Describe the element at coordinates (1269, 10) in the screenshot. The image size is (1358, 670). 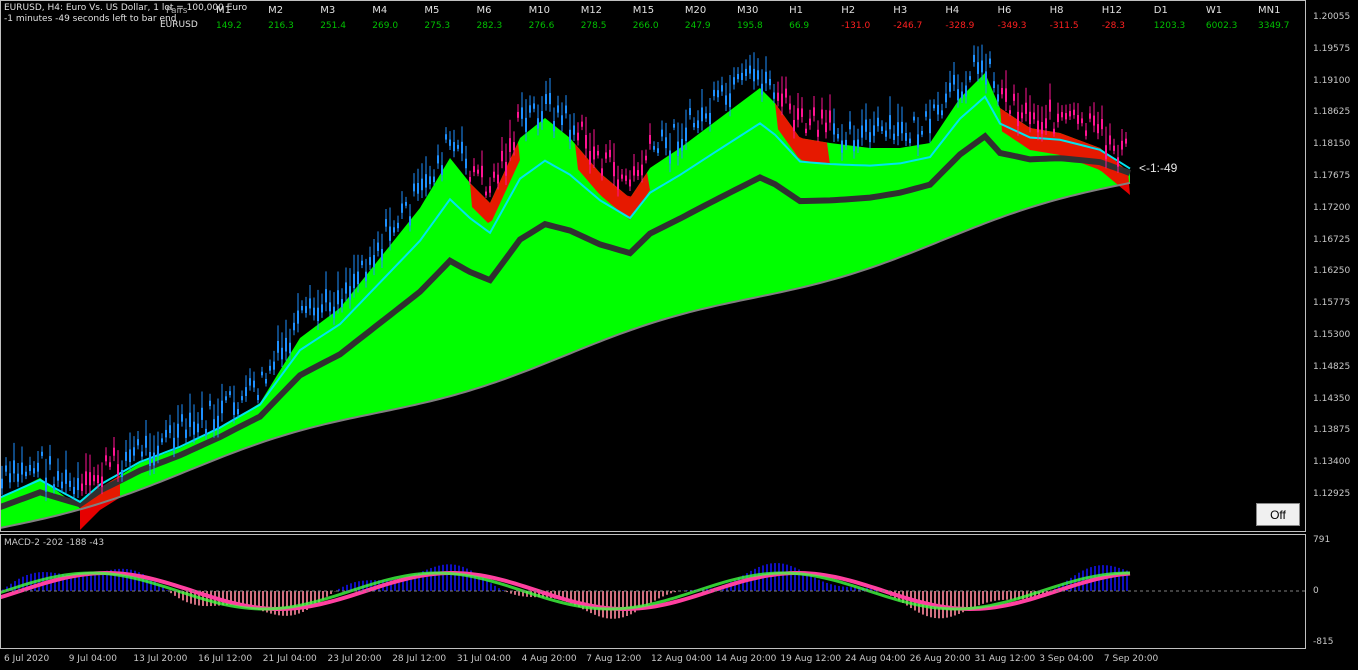
I see `tf-header-mn1: MN1` at that location.